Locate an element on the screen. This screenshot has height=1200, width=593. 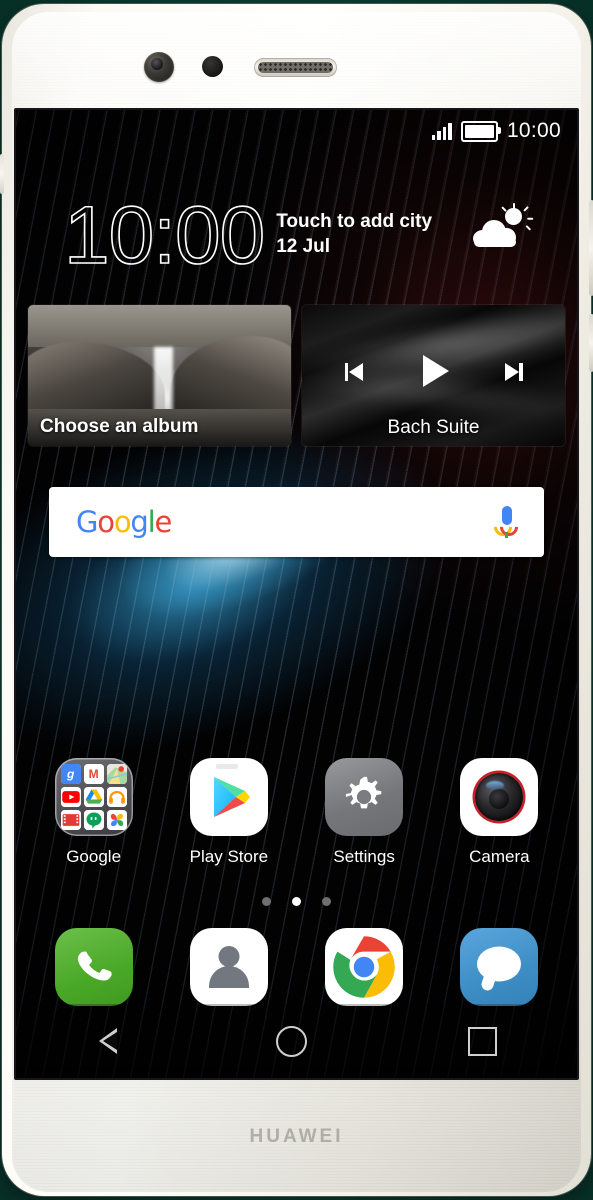
folder-app-play-movies is located at coordinates (70, 820).